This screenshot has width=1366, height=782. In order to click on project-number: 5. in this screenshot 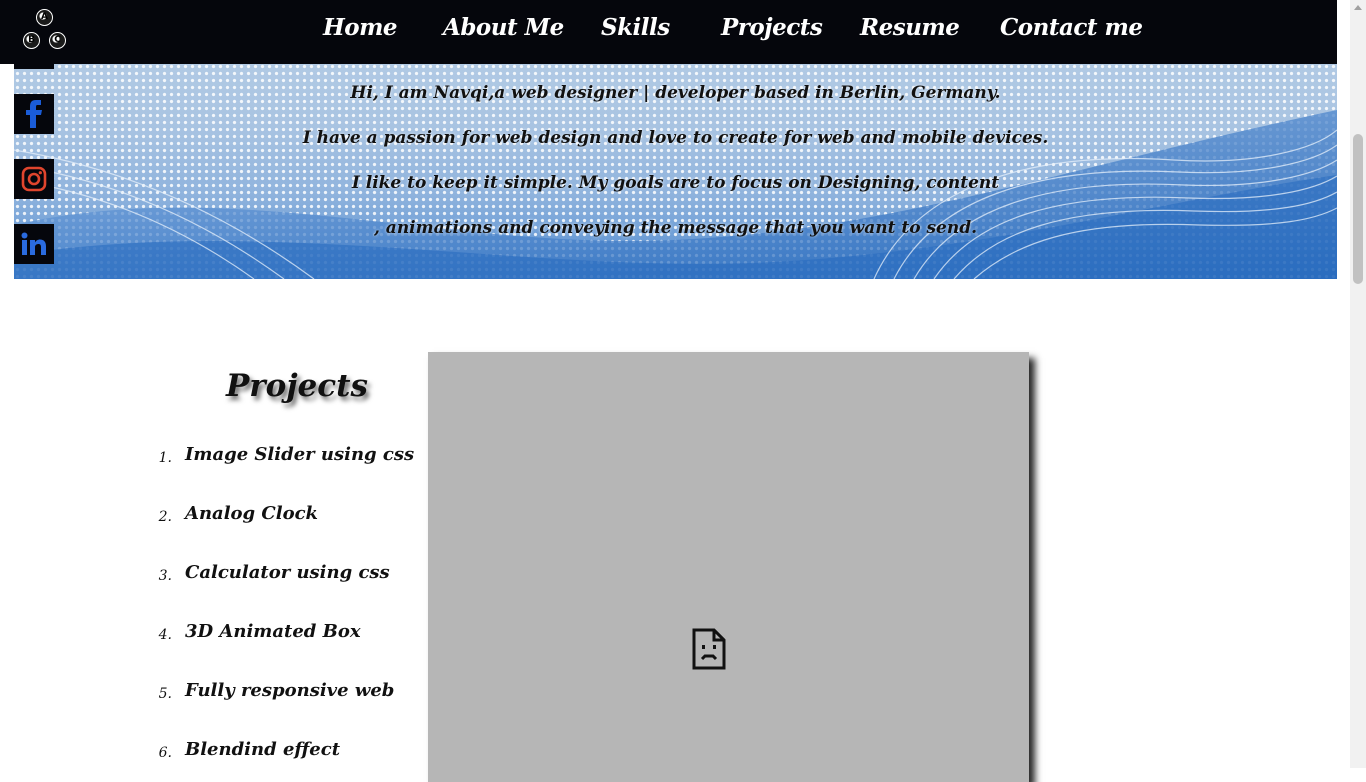, I will do `click(165, 694)`.